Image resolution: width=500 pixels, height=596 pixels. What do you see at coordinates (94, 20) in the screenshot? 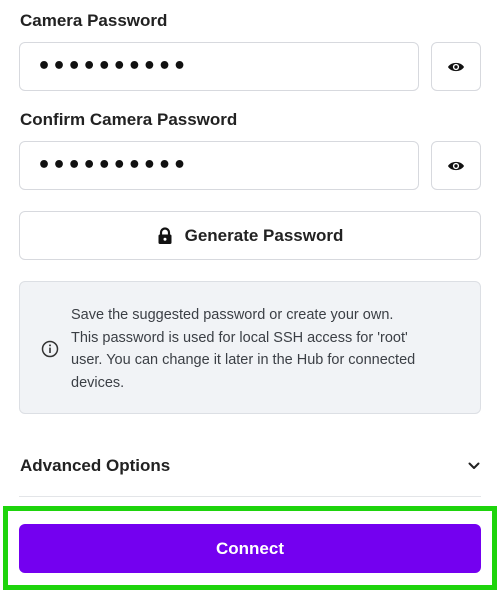
I see `camera-password-label: Camera Password` at bounding box center [94, 20].